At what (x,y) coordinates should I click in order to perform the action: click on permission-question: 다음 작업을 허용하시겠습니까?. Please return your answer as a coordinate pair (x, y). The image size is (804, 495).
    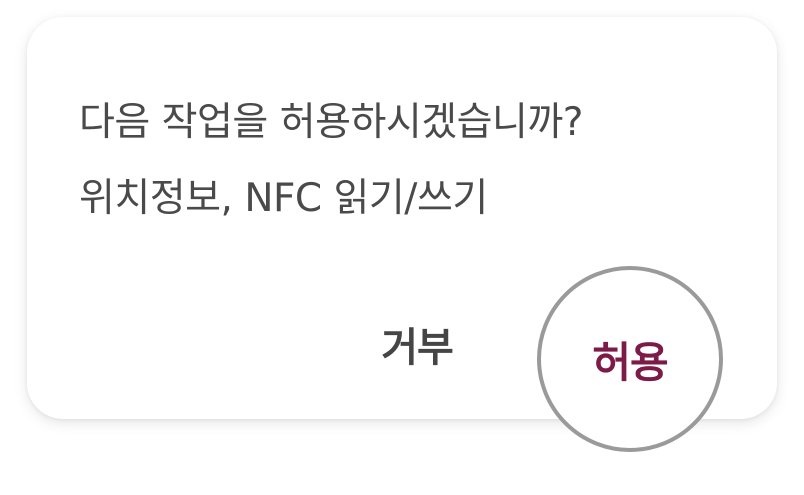
    Looking at the image, I should click on (331, 122).